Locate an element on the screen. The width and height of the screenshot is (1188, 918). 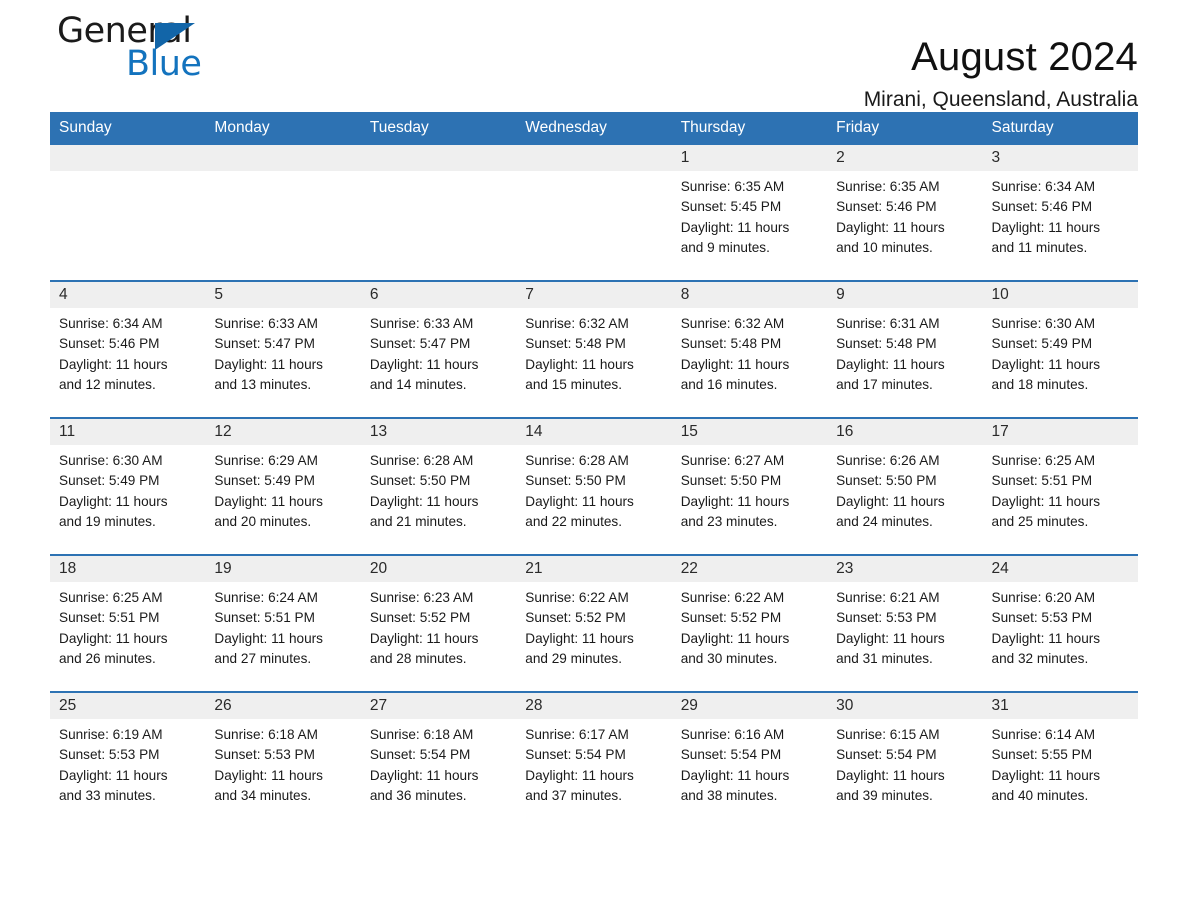
general-blue-logo: General Blue is located at coordinates (187, 60).